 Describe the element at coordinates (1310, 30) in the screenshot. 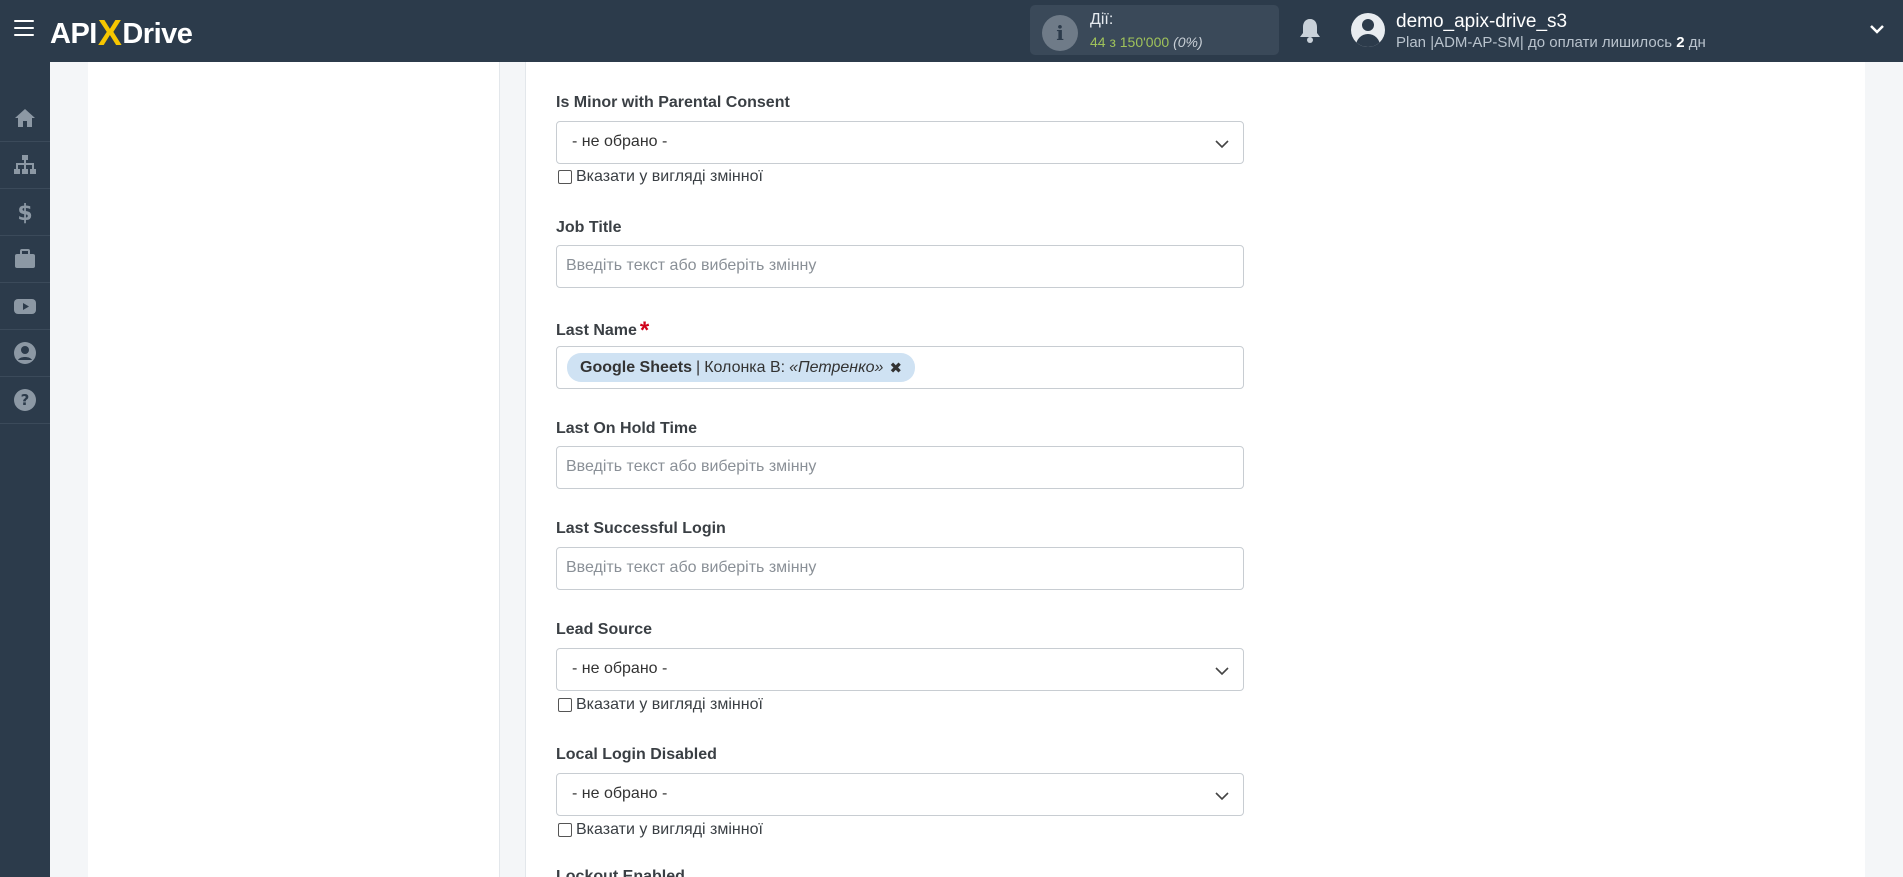

I see `bell-icon` at that location.